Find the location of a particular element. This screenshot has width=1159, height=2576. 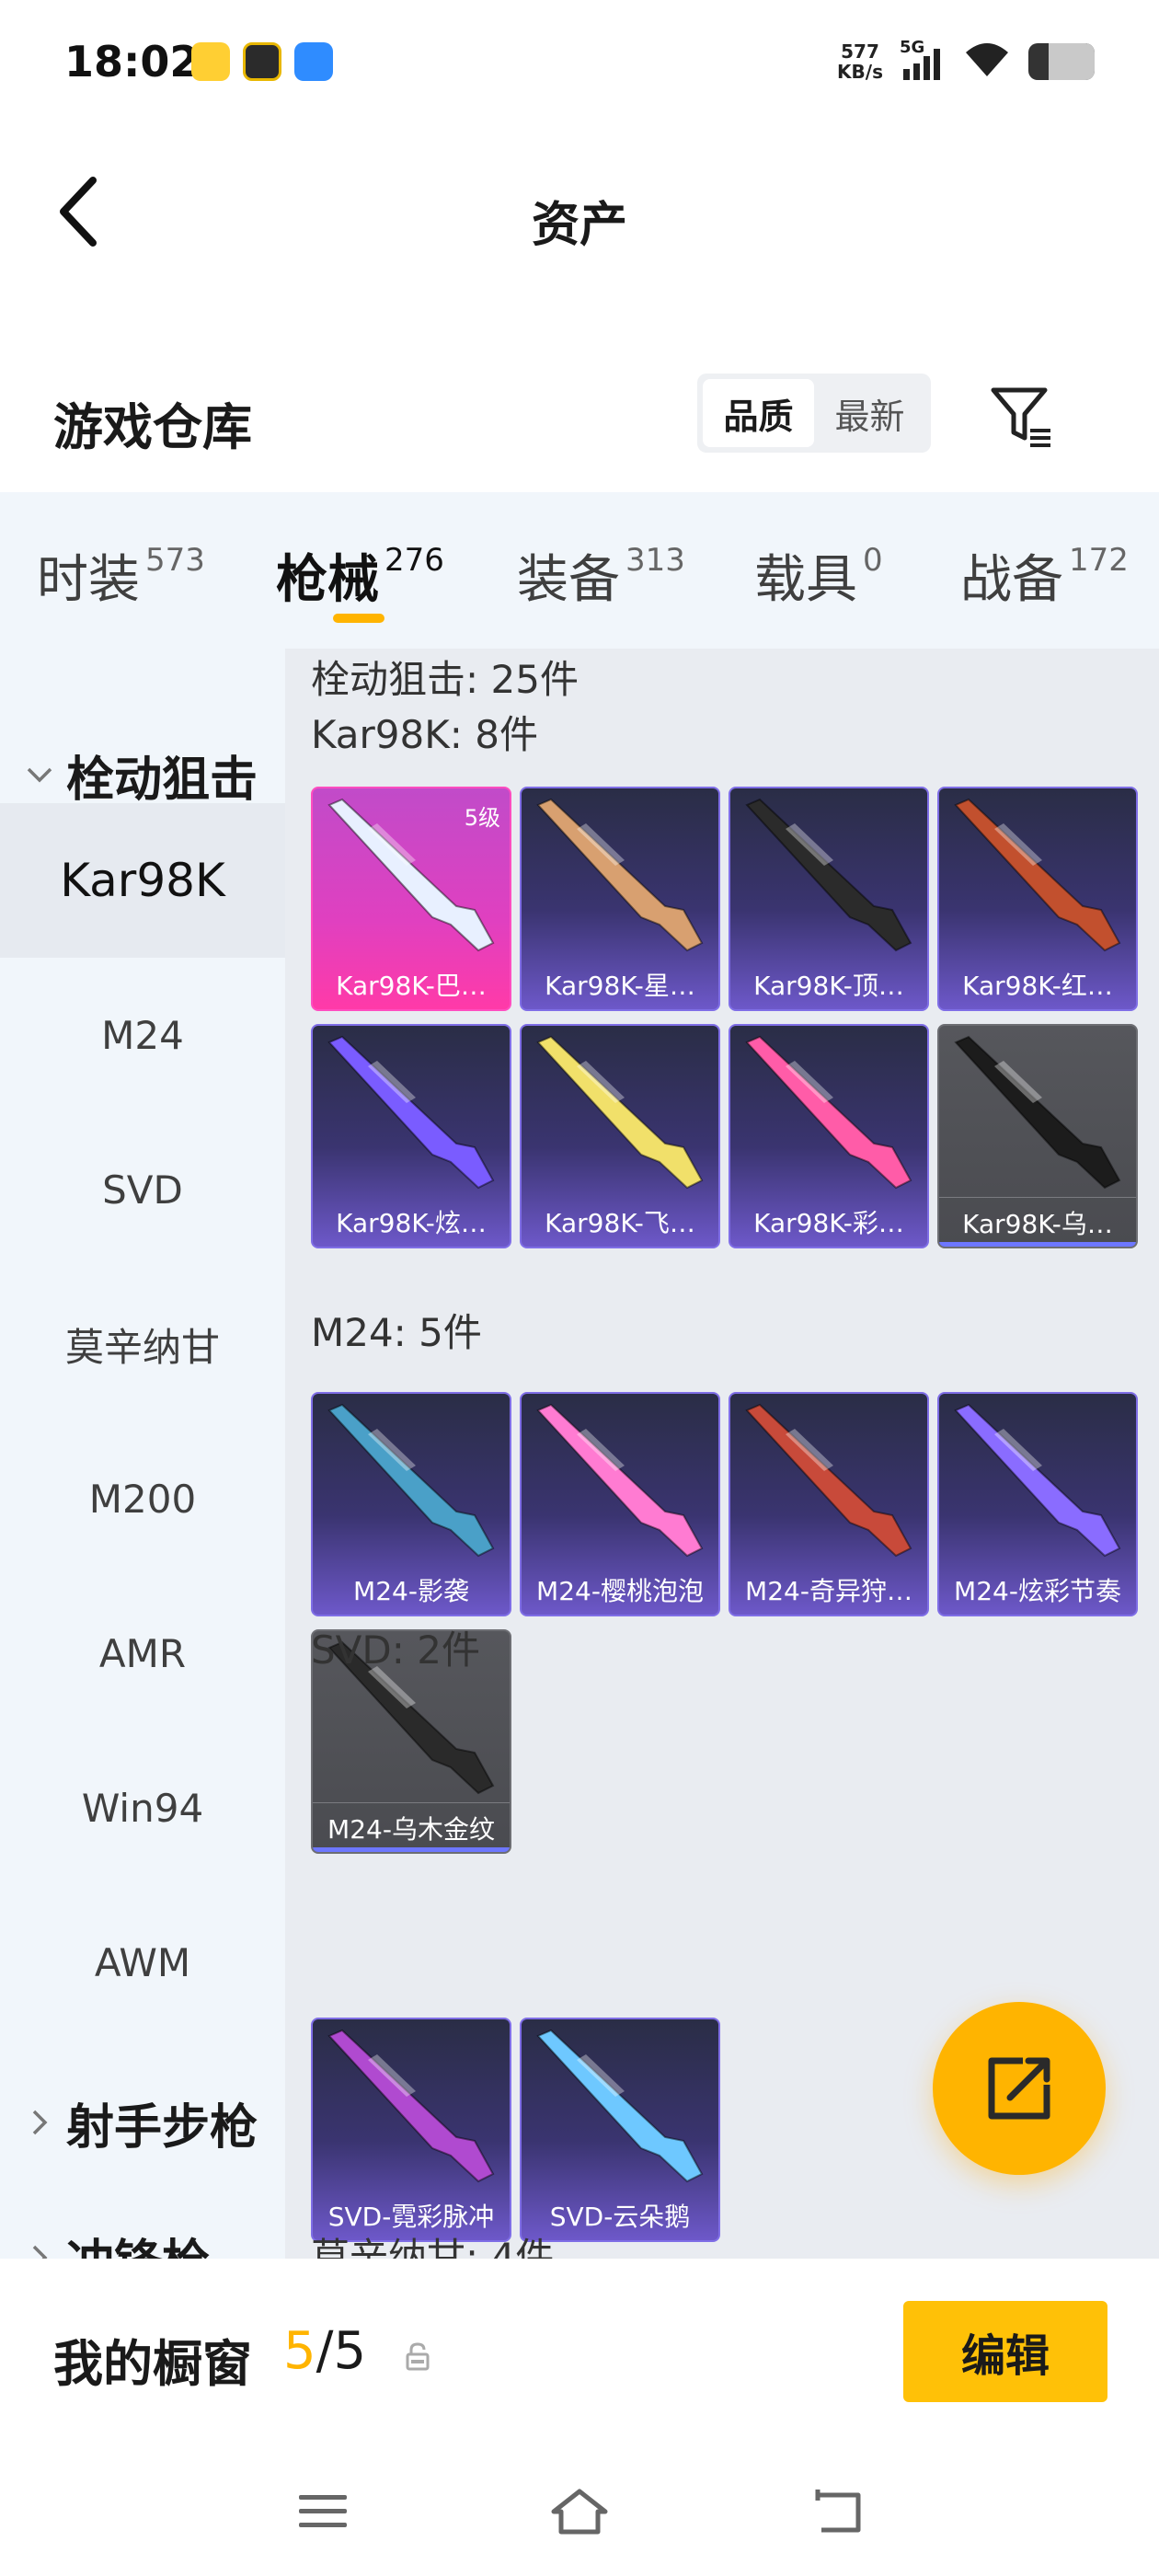

tab-count: 172 is located at coordinates (1099, 560).